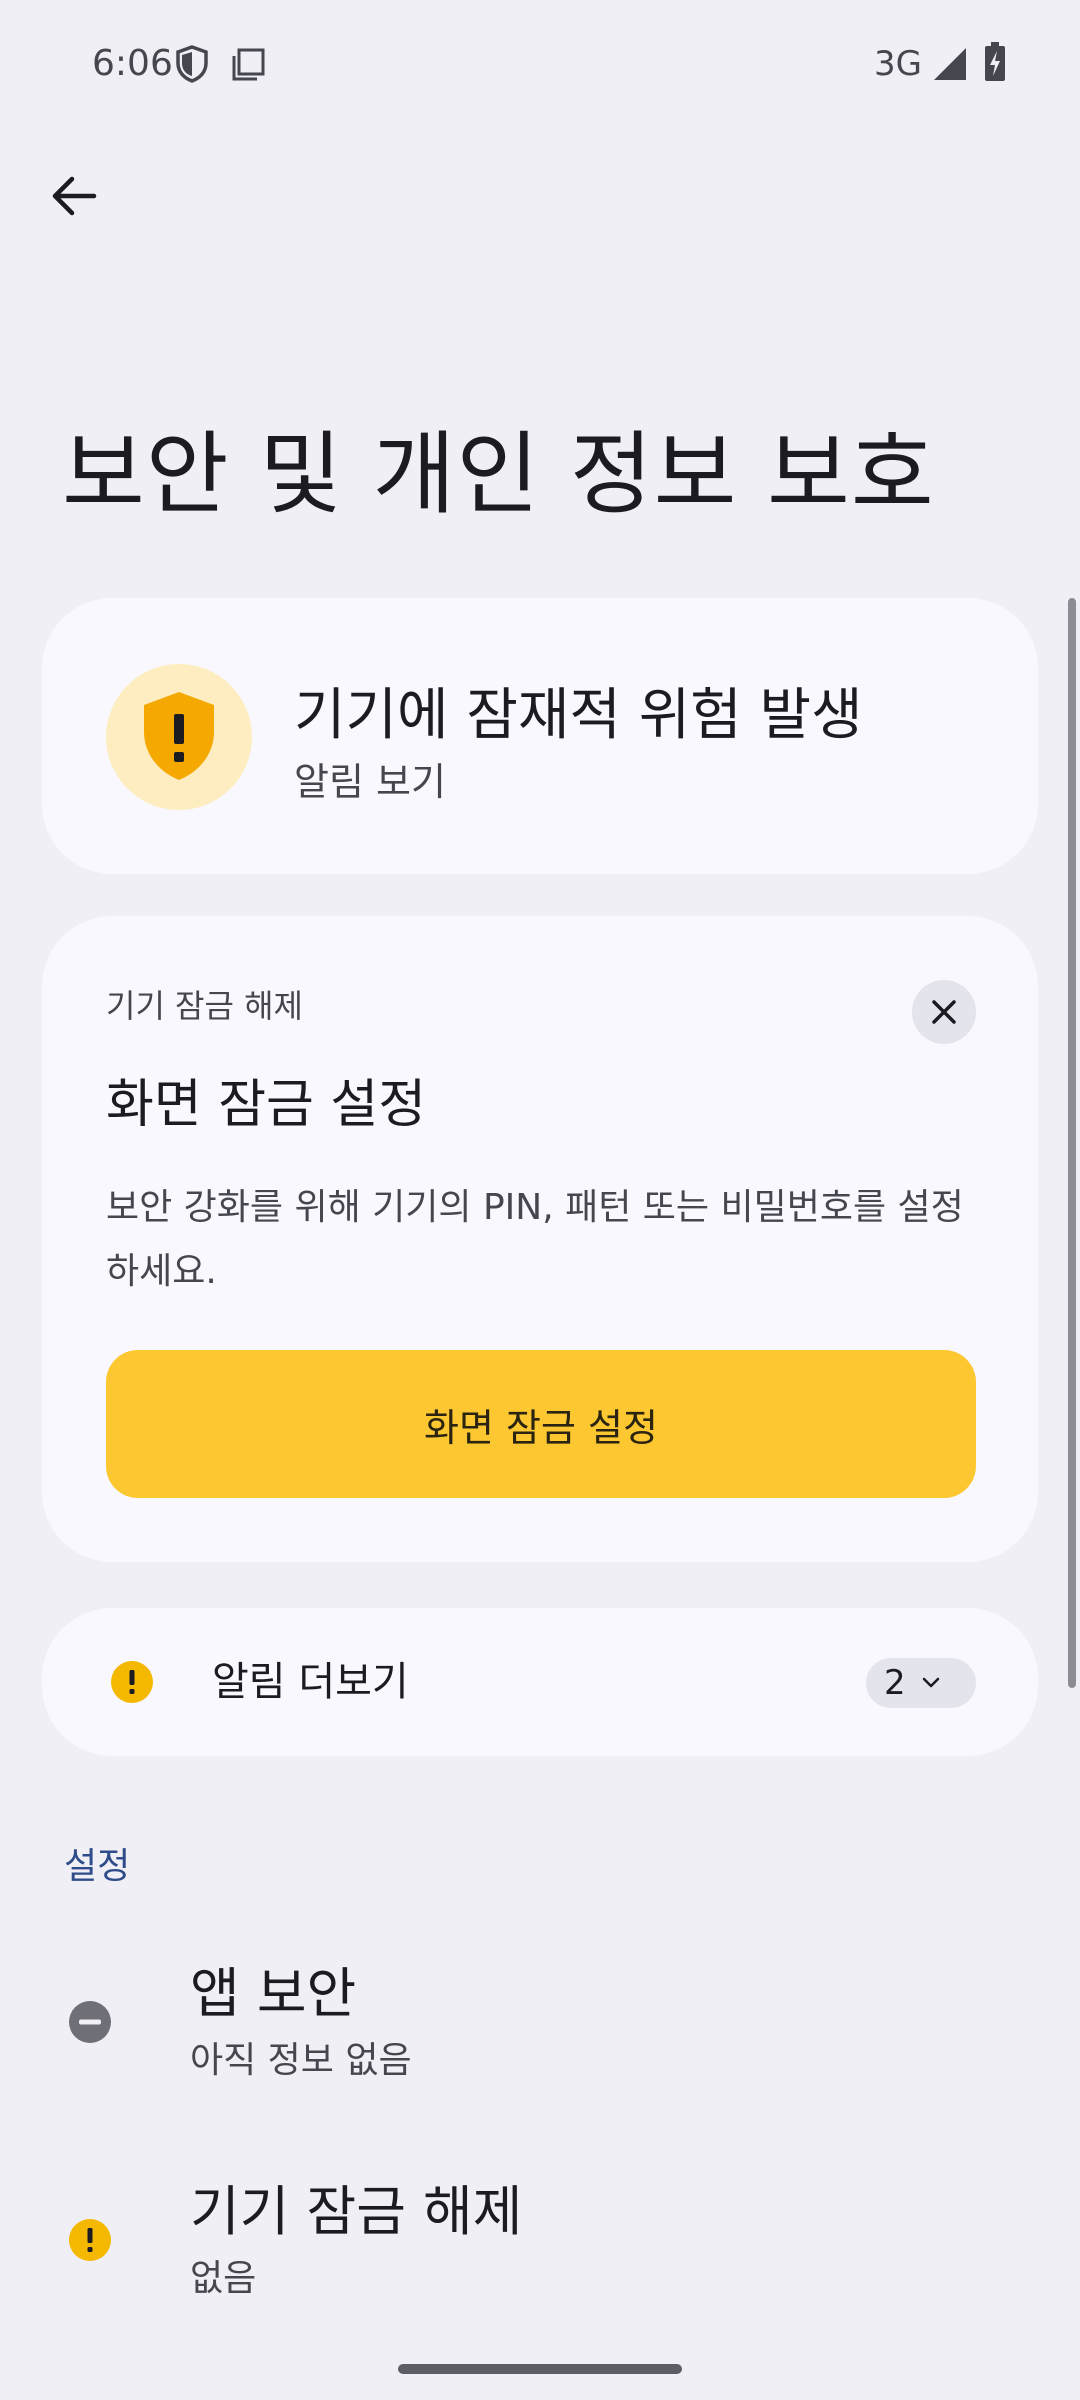 Image resolution: width=1080 pixels, height=2400 pixels. Describe the element at coordinates (192, 64) in the screenshot. I see `shield-icon` at that location.